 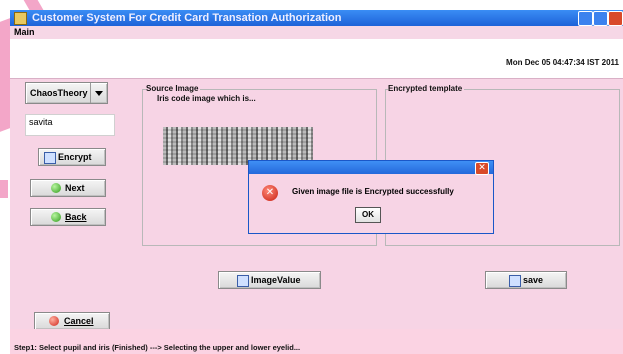 I want to click on minimize-icon, so click(x=585, y=18).